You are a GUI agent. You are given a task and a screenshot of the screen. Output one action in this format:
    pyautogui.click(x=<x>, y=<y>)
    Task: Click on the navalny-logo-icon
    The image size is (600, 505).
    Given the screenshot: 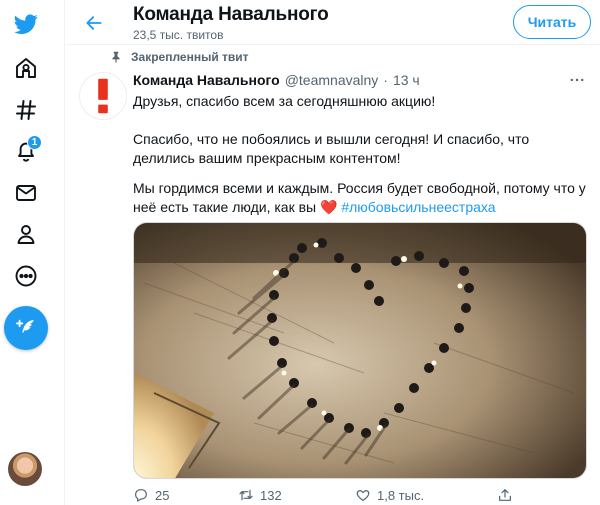 What is the action you would take?
    pyautogui.click(x=103, y=96)
    